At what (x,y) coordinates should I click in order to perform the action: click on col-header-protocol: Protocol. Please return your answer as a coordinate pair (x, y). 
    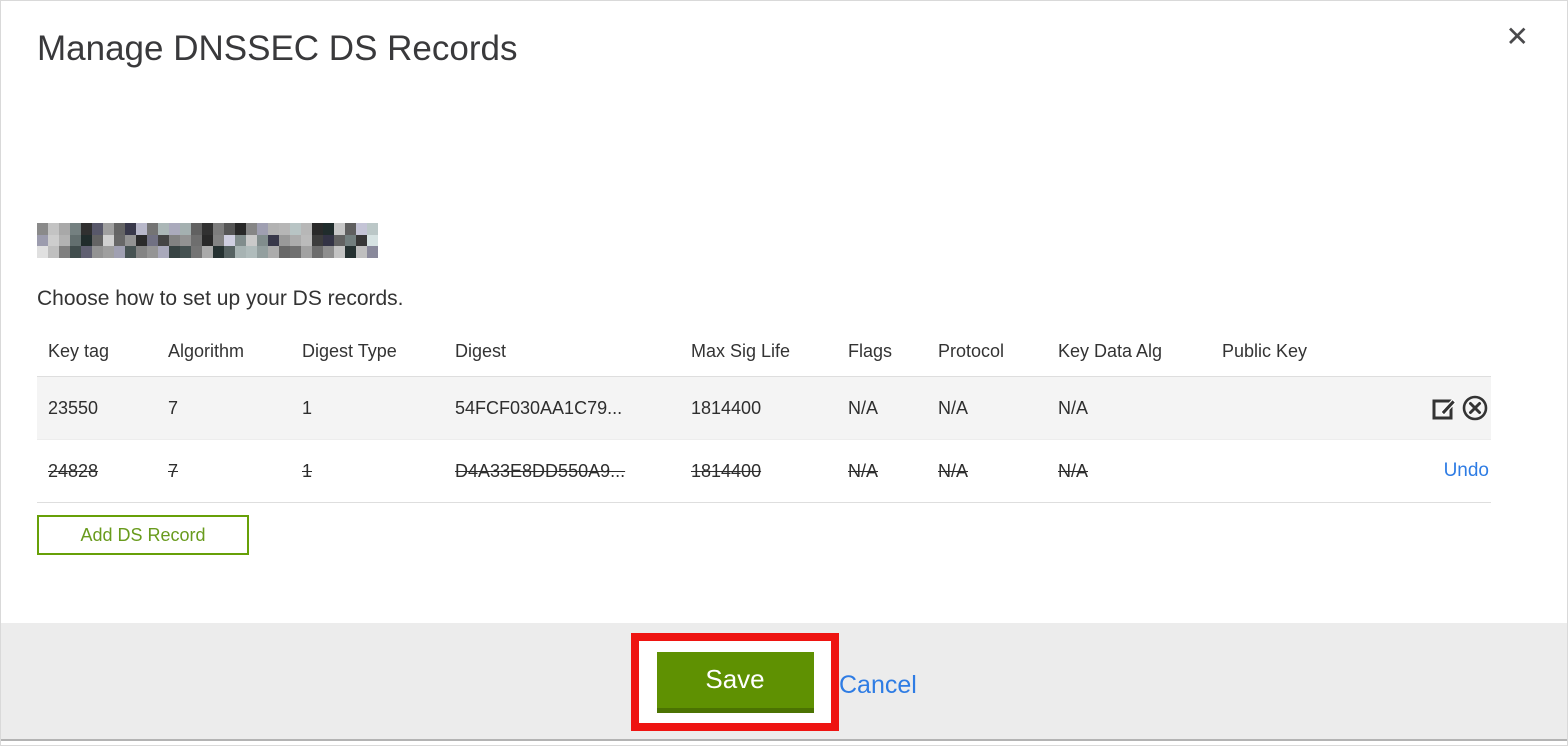
    Looking at the image, I should click on (971, 351).